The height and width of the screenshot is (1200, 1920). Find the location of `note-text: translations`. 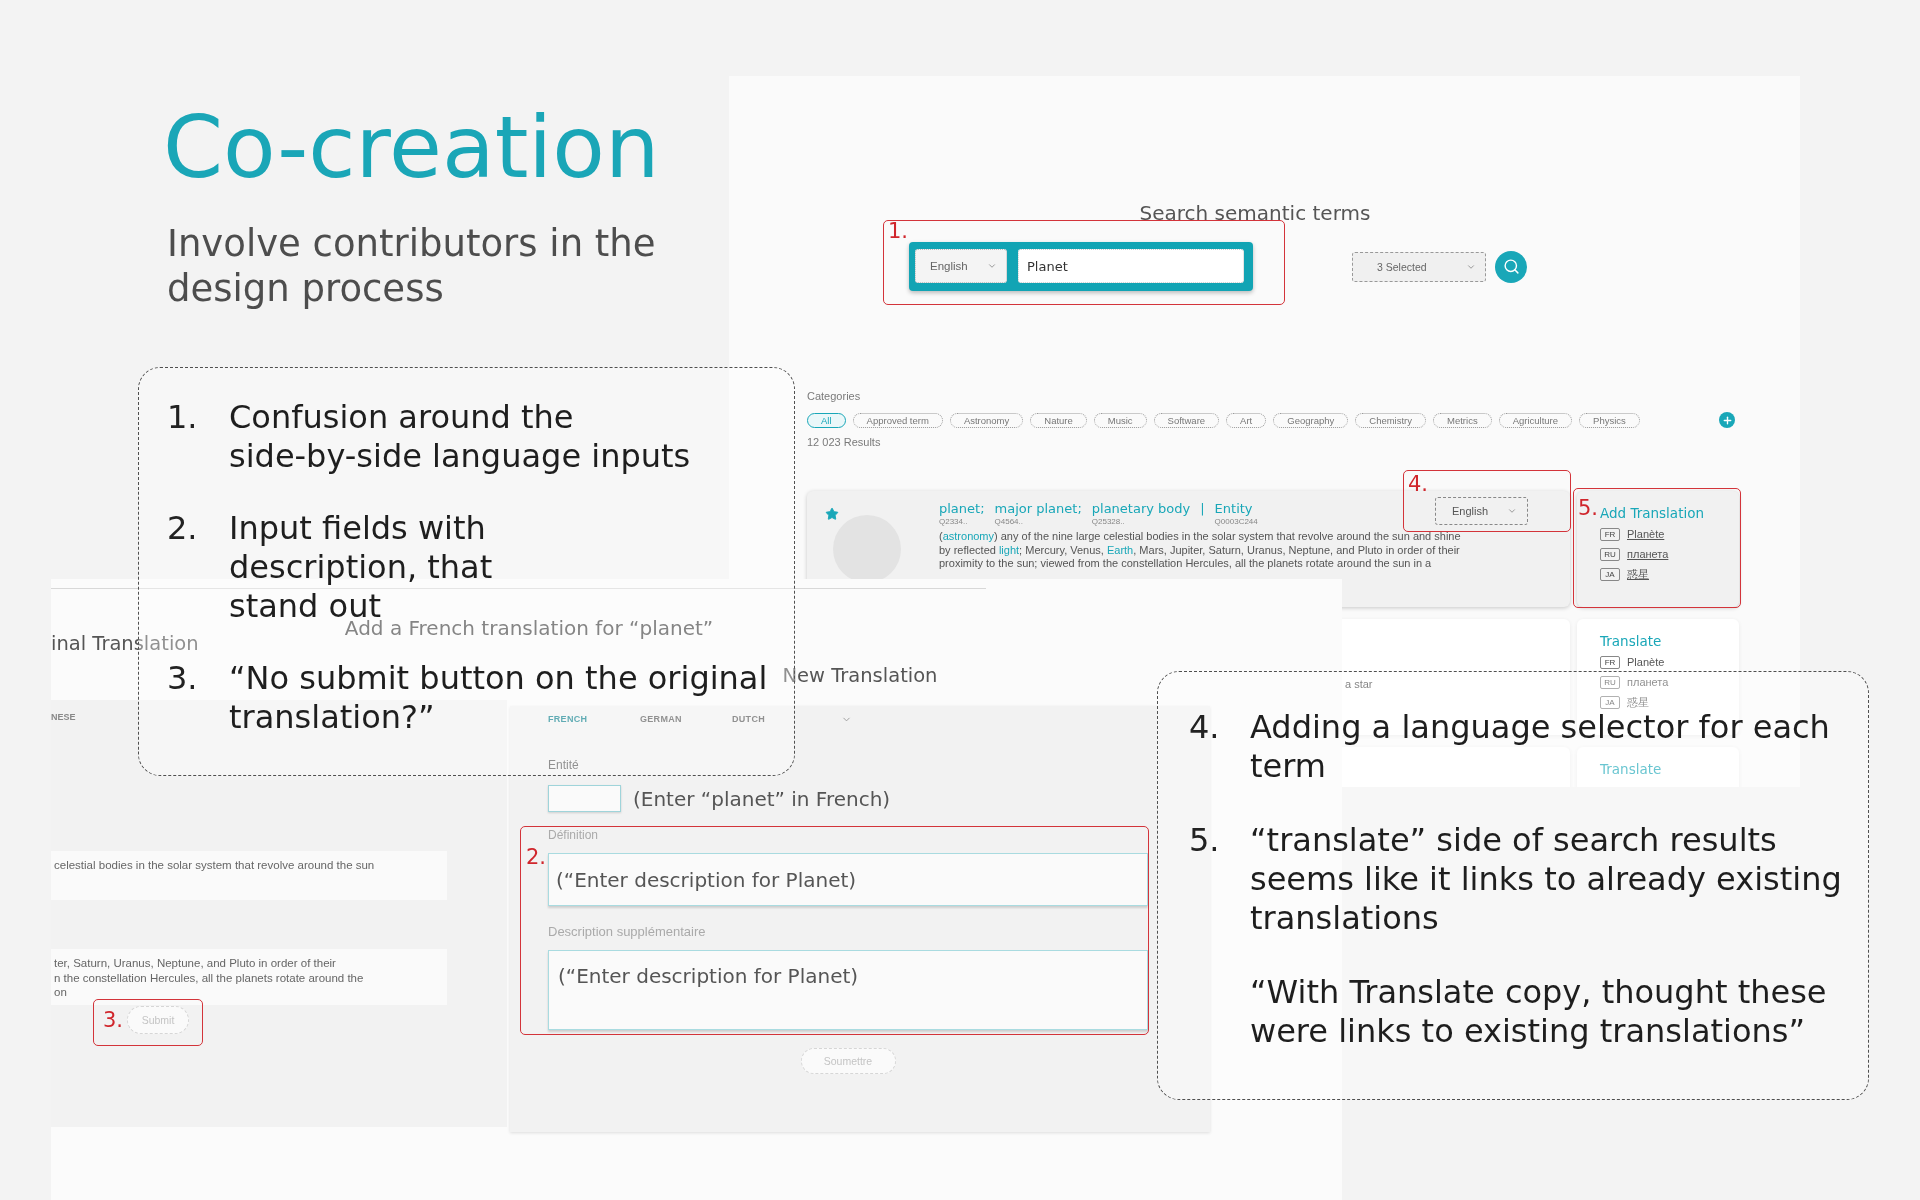

note-text: translations is located at coordinates (1344, 918).